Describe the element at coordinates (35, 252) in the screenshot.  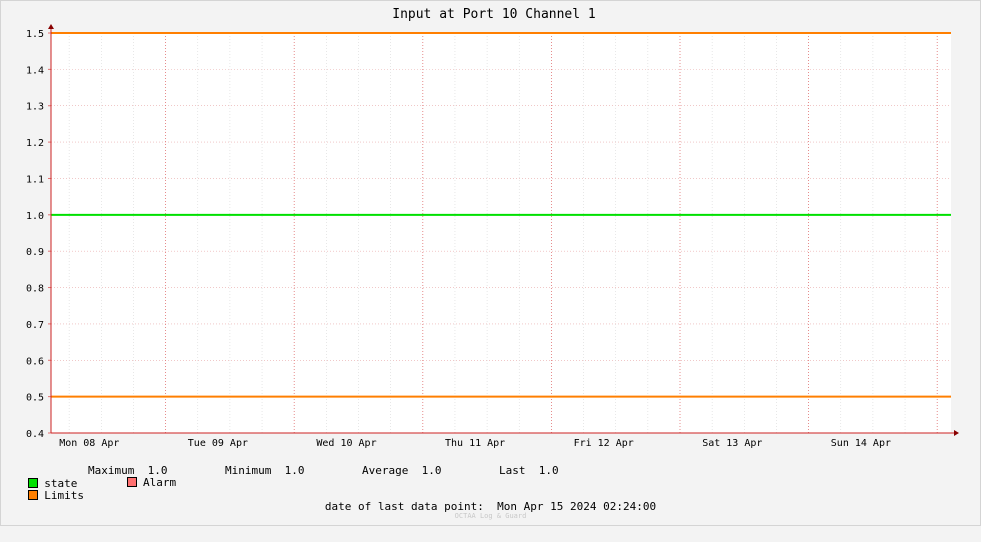
I see `y-tick-label: 0.9` at that location.